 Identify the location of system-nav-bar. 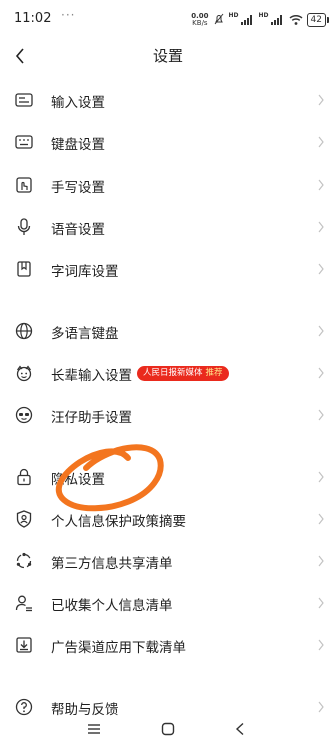
(168, 728).